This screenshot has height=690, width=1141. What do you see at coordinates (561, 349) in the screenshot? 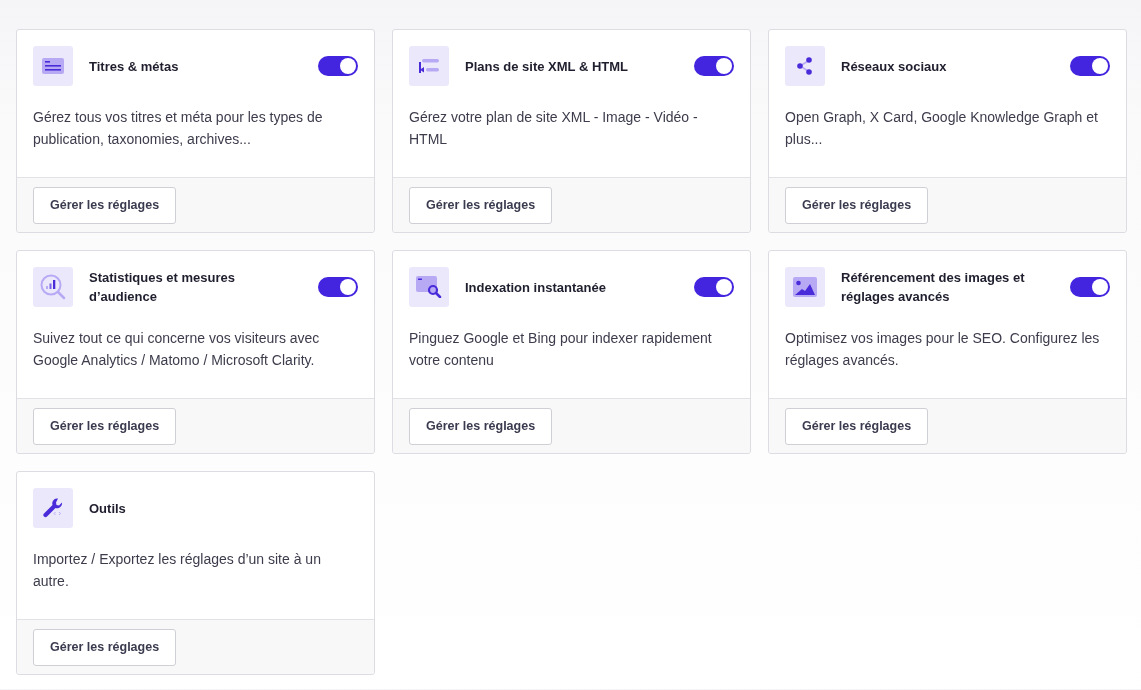
I see `module-description: Pinguez Google et Bing pour indexer rapidement votre contenu` at bounding box center [561, 349].